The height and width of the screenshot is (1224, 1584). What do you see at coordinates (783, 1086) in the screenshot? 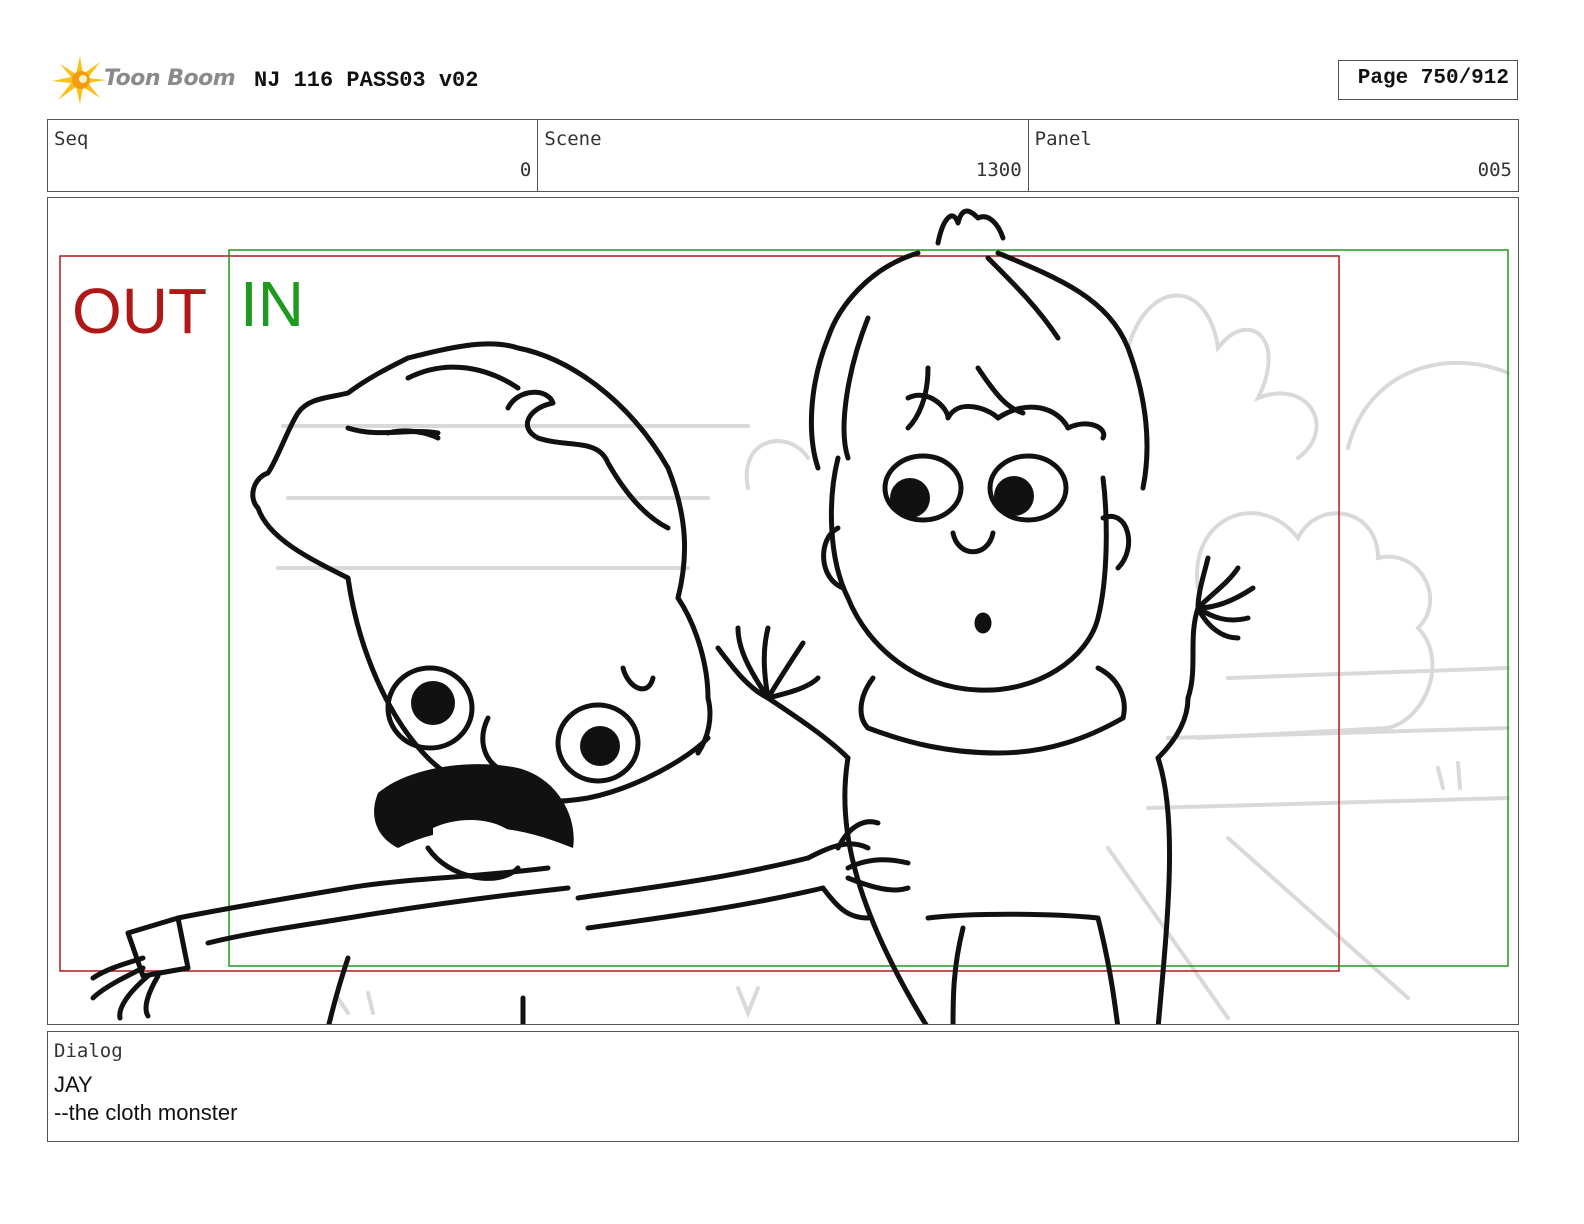
I see `dialog-box: Dialog JAY --the cloth monster` at bounding box center [783, 1086].